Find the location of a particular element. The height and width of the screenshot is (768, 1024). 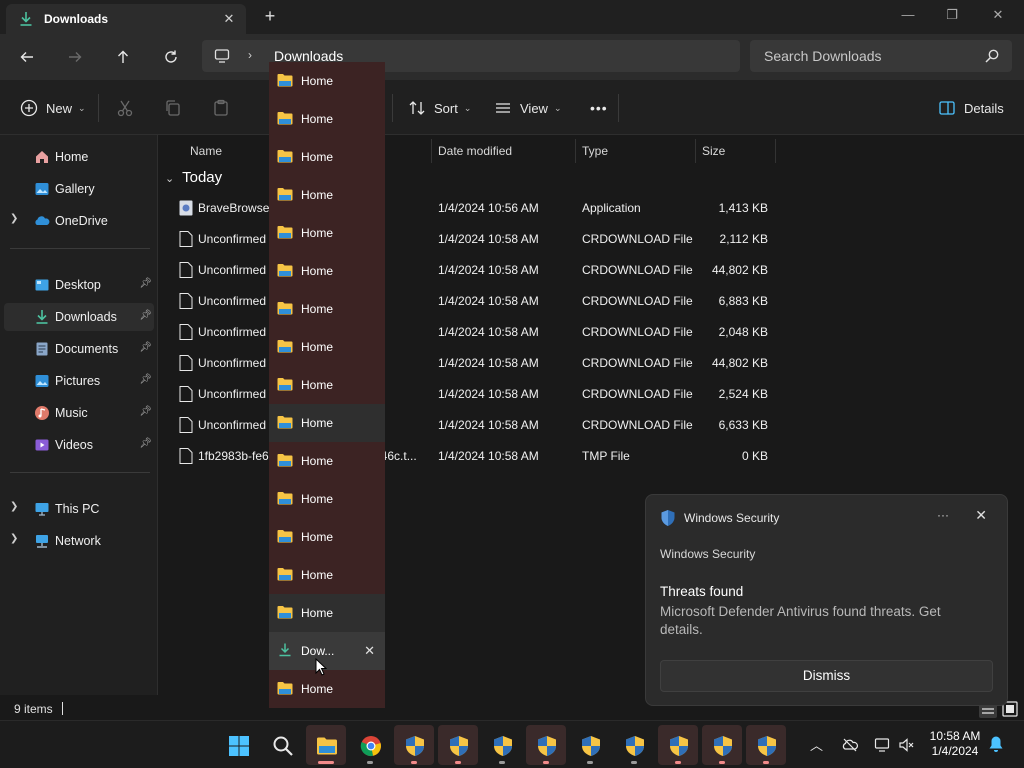

close-window-button: ✕ is located at coordinates (998, 15).